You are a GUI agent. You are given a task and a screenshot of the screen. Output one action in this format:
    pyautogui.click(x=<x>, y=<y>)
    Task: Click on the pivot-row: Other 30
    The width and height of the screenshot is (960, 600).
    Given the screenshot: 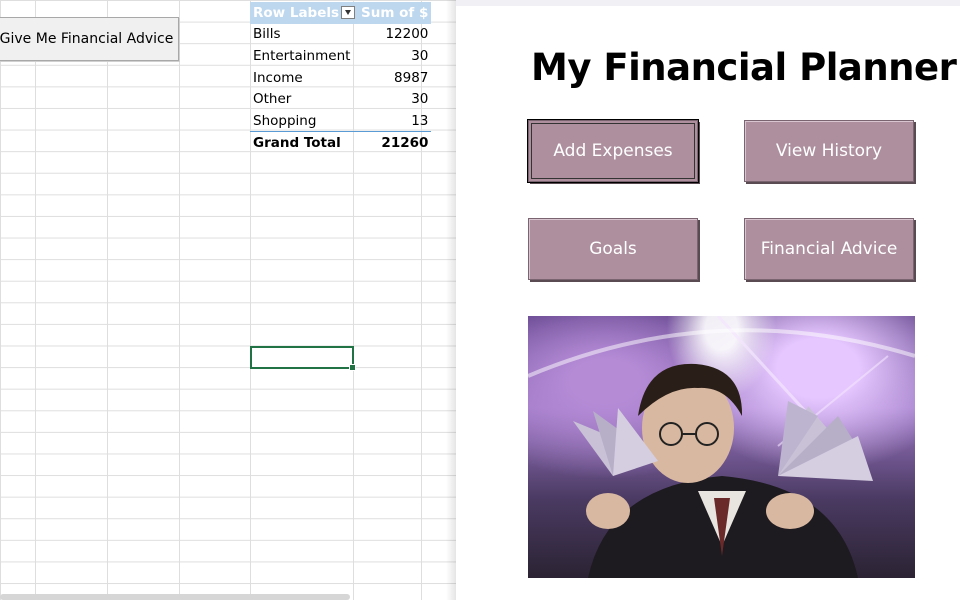 What is the action you would take?
    pyautogui.click(x=340, y=99)
    